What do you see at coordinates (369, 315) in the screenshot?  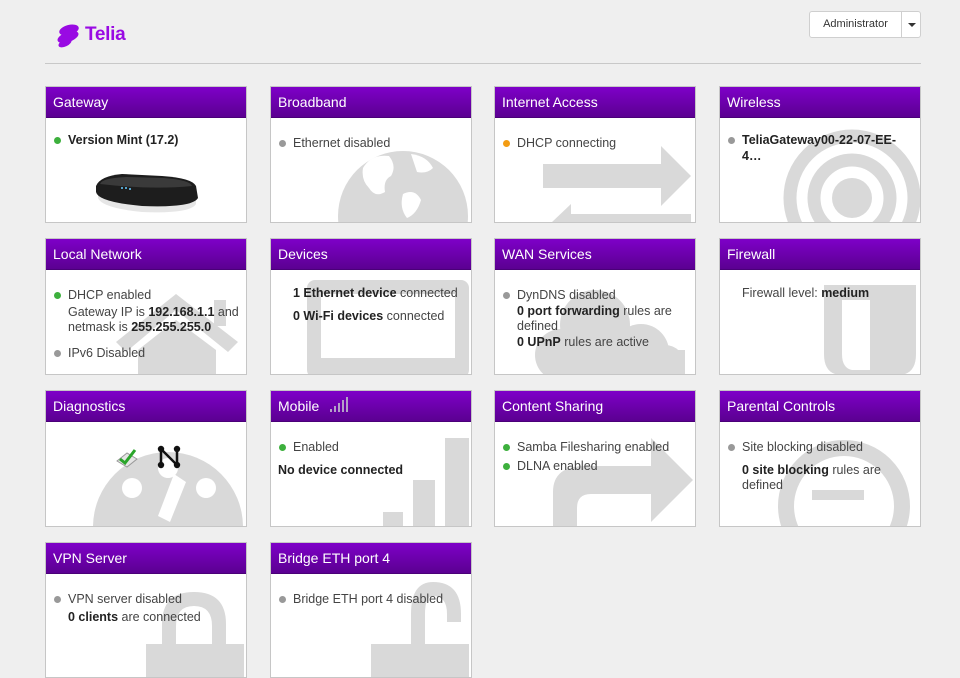 I see `wifi-devices-text: 0 Wi-Fi devices connected` at bounding box center [369, 315].